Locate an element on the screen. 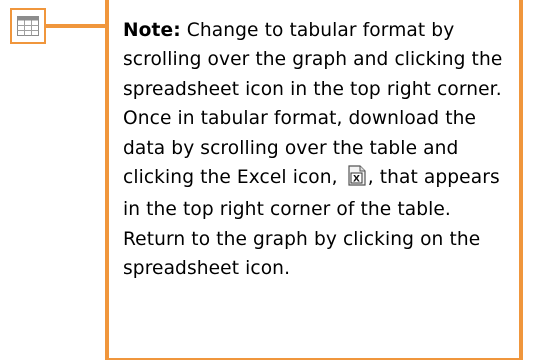  spreadsheet-icon-glyph is located at coordinates (28, 26).